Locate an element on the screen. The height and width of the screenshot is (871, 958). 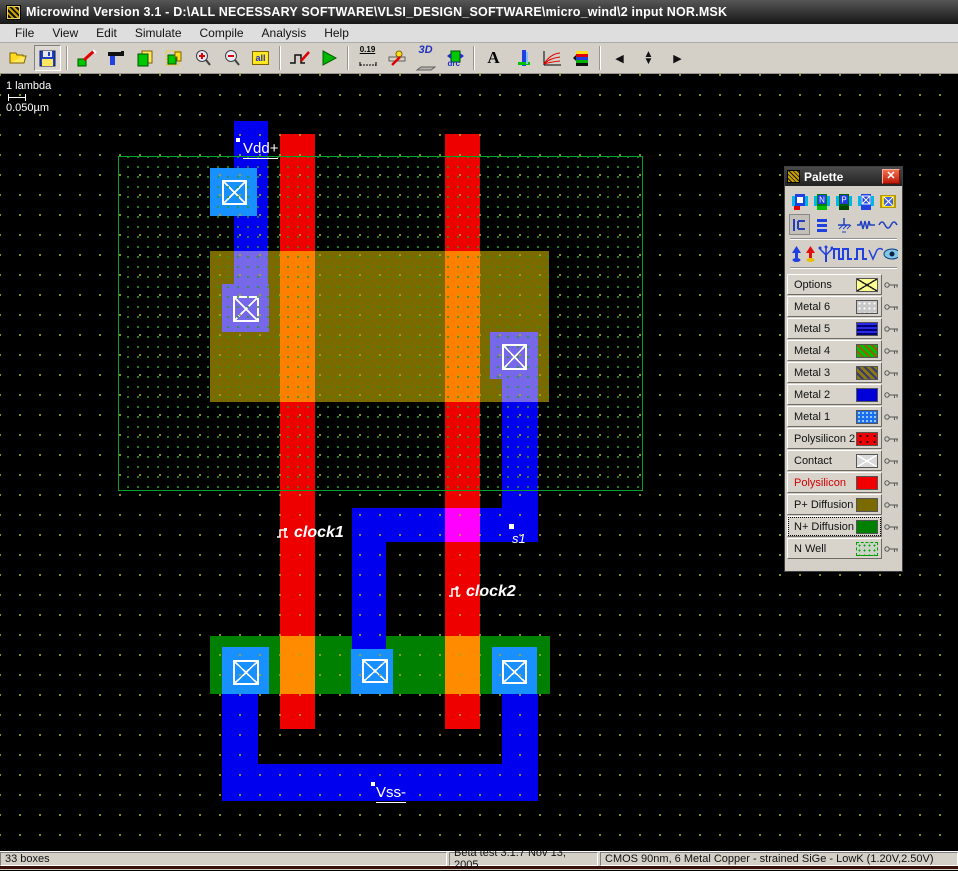
micron-label: 0.050µm is located at coordinates (28, 108).